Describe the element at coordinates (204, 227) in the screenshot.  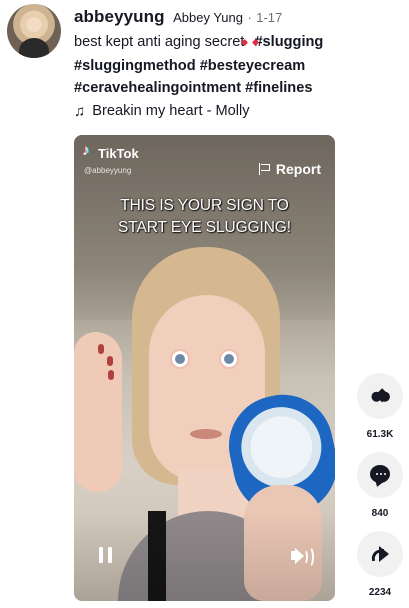
I see `overlay-line-2: START EYE SLUGGING!` at that location.